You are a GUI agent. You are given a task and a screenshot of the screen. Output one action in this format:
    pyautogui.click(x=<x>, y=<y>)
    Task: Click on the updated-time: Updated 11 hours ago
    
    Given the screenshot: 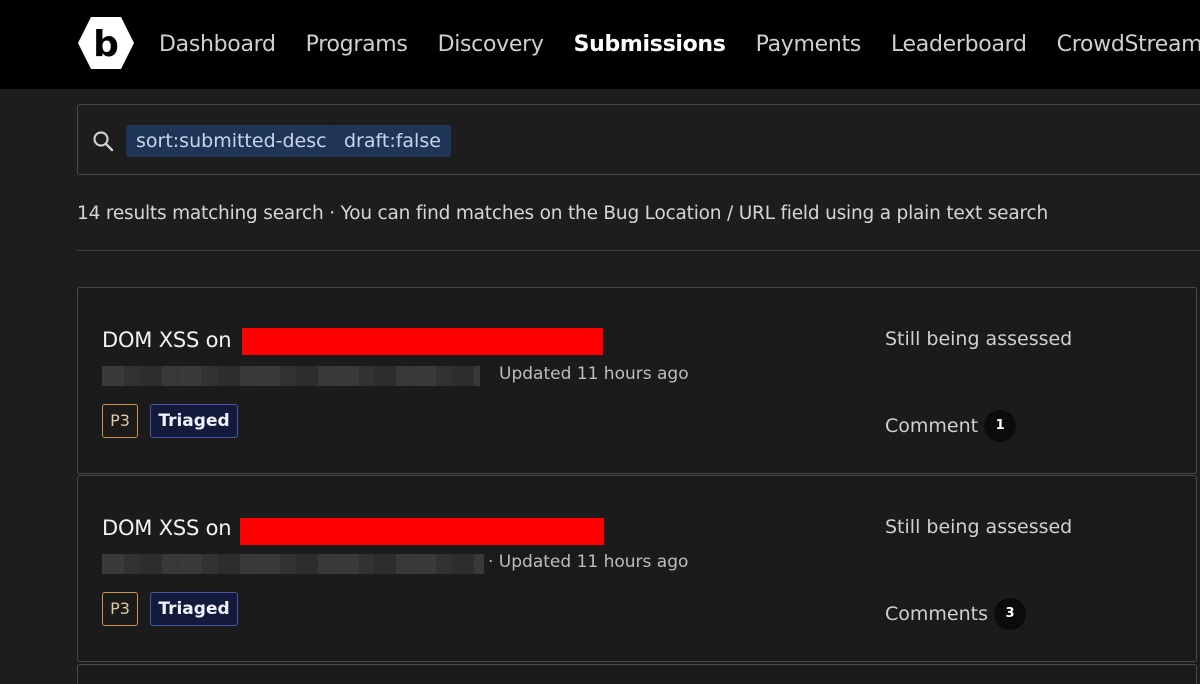 What is the action you would take?
    pyautogui.click(x=594, y=374)
    